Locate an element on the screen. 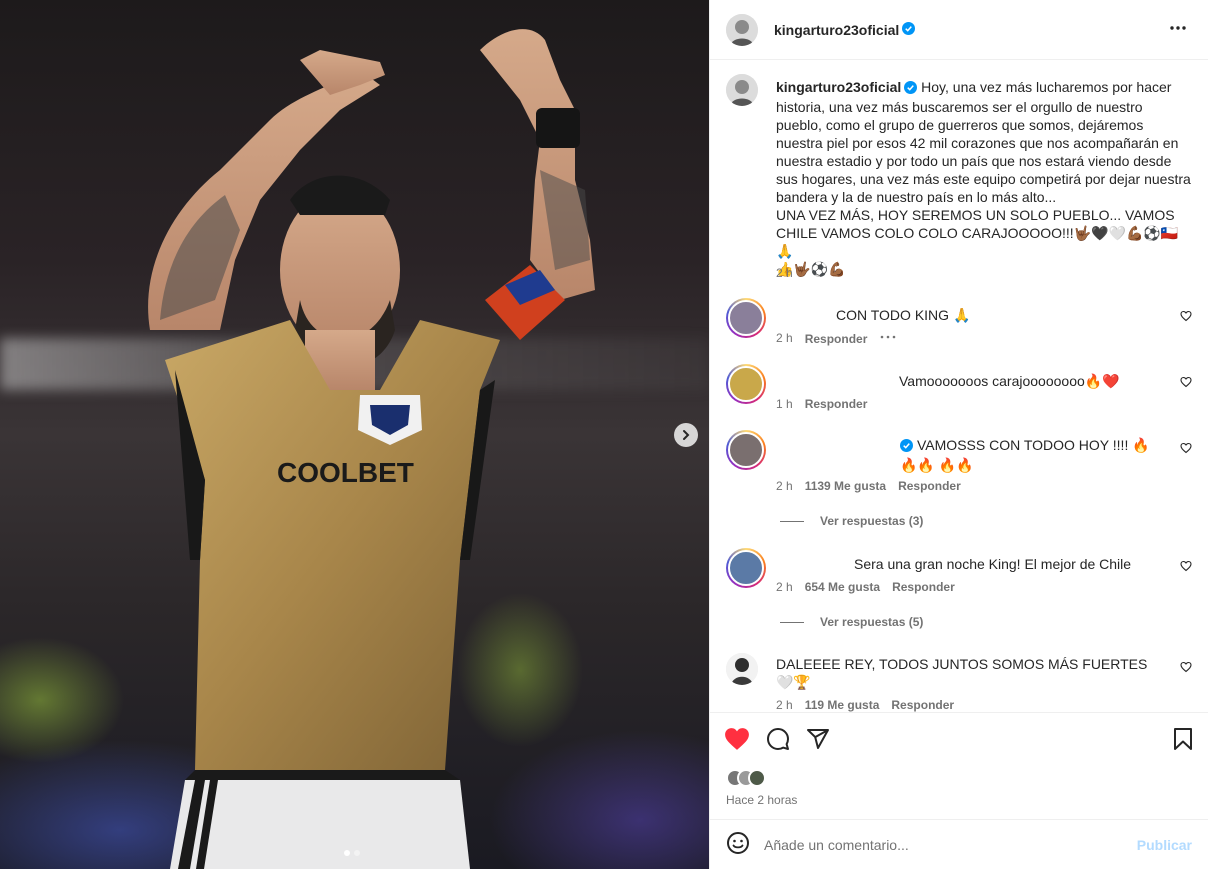 The image size is (1208, 869). send-icon is located at coordinates (818, 739).